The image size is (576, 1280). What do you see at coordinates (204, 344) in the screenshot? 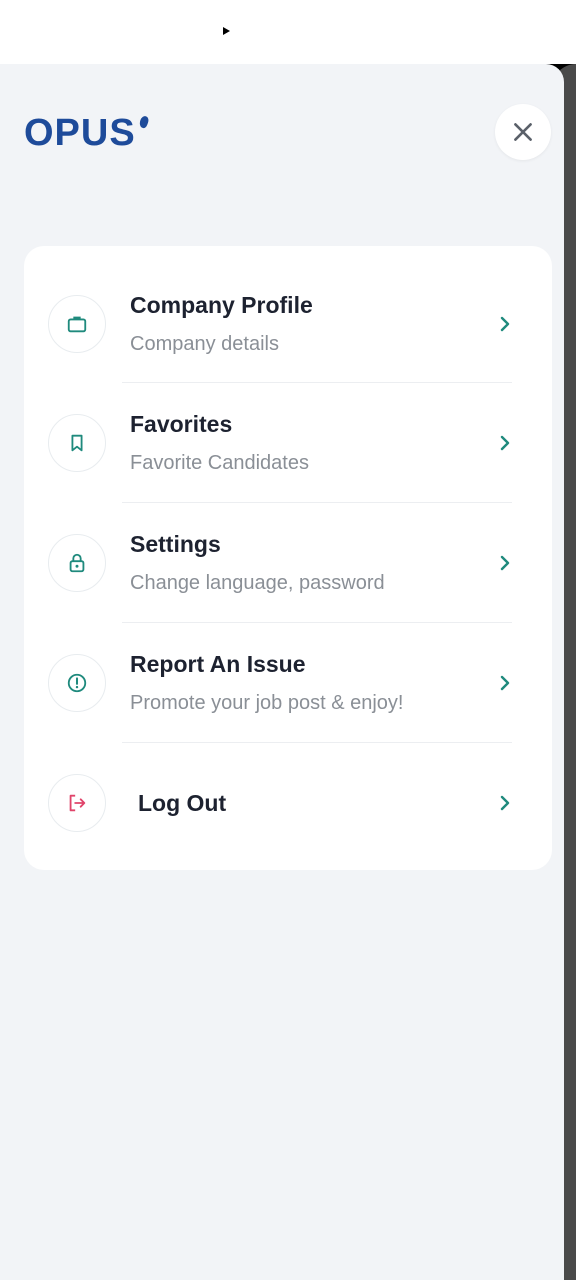
I see `menu-item-subtitle: Company details` at bounding box center [204, 344].